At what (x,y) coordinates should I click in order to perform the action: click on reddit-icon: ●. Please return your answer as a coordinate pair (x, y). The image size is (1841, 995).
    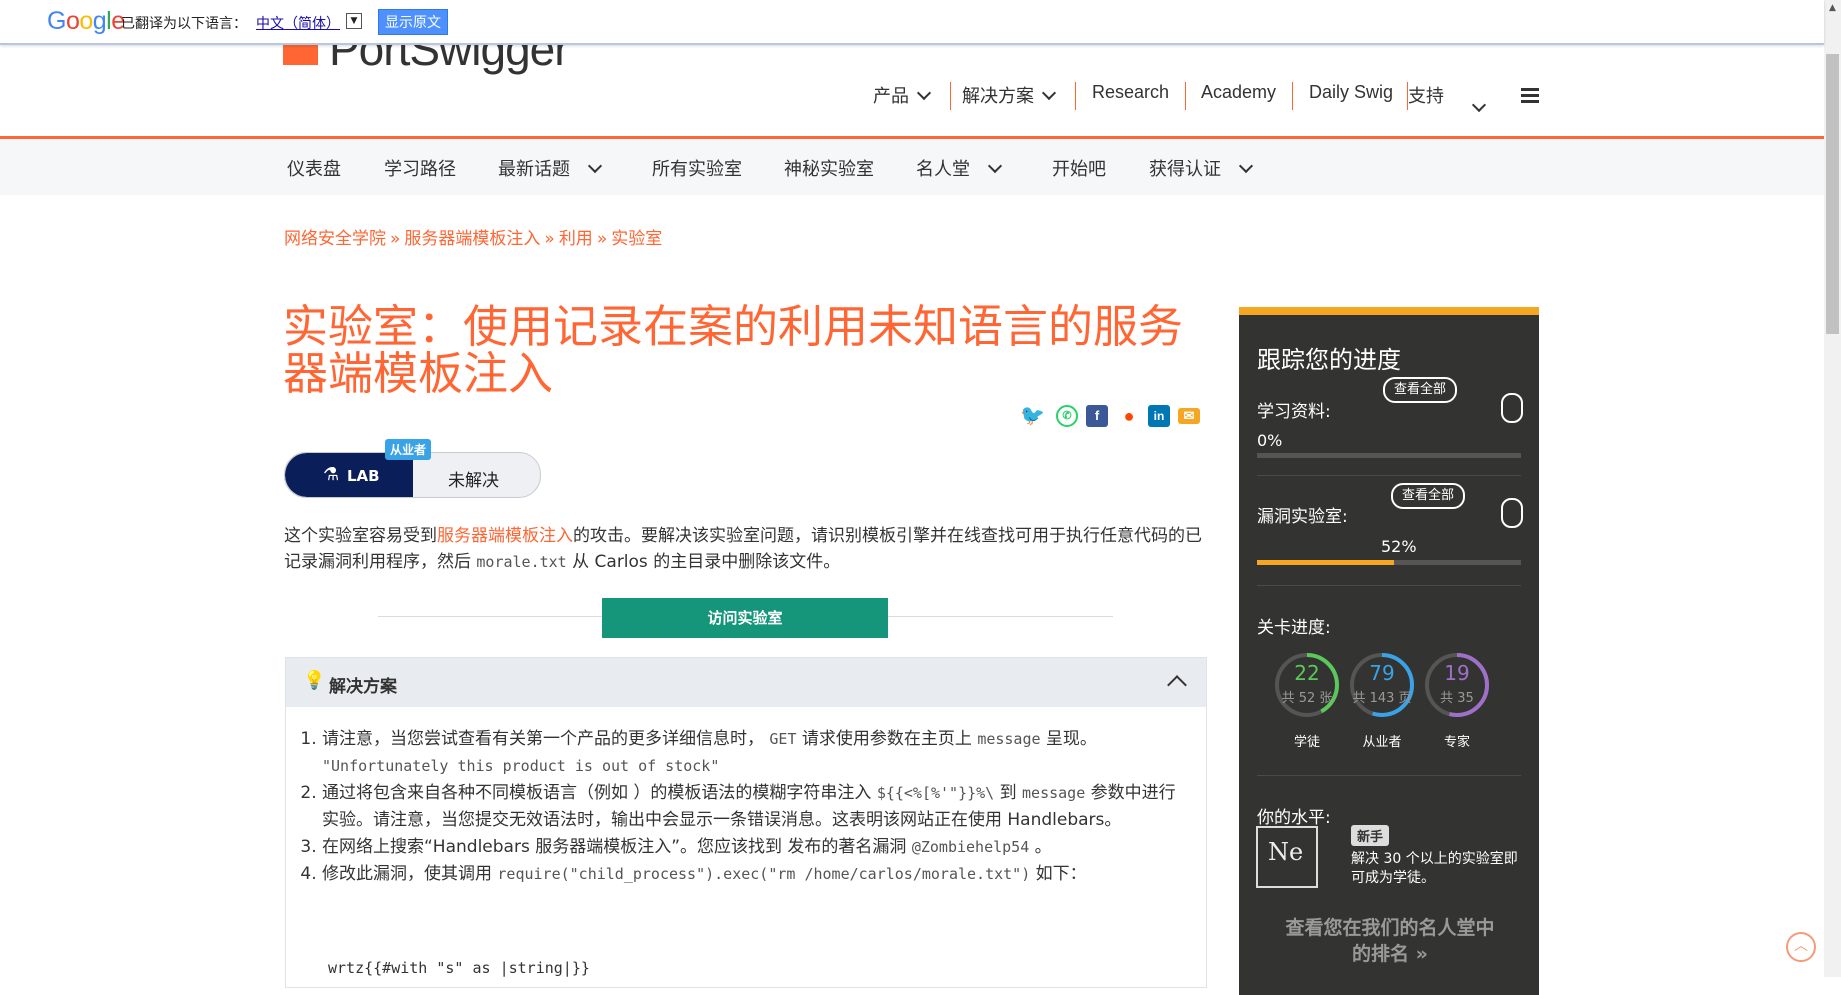
    Looking at the image, I should click on (1129, 416).